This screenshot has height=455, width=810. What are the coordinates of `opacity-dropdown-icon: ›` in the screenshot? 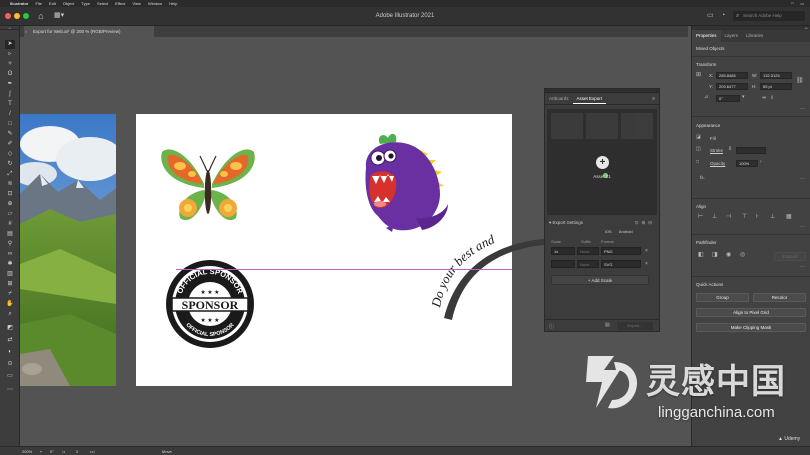 It's located at (761, 162).